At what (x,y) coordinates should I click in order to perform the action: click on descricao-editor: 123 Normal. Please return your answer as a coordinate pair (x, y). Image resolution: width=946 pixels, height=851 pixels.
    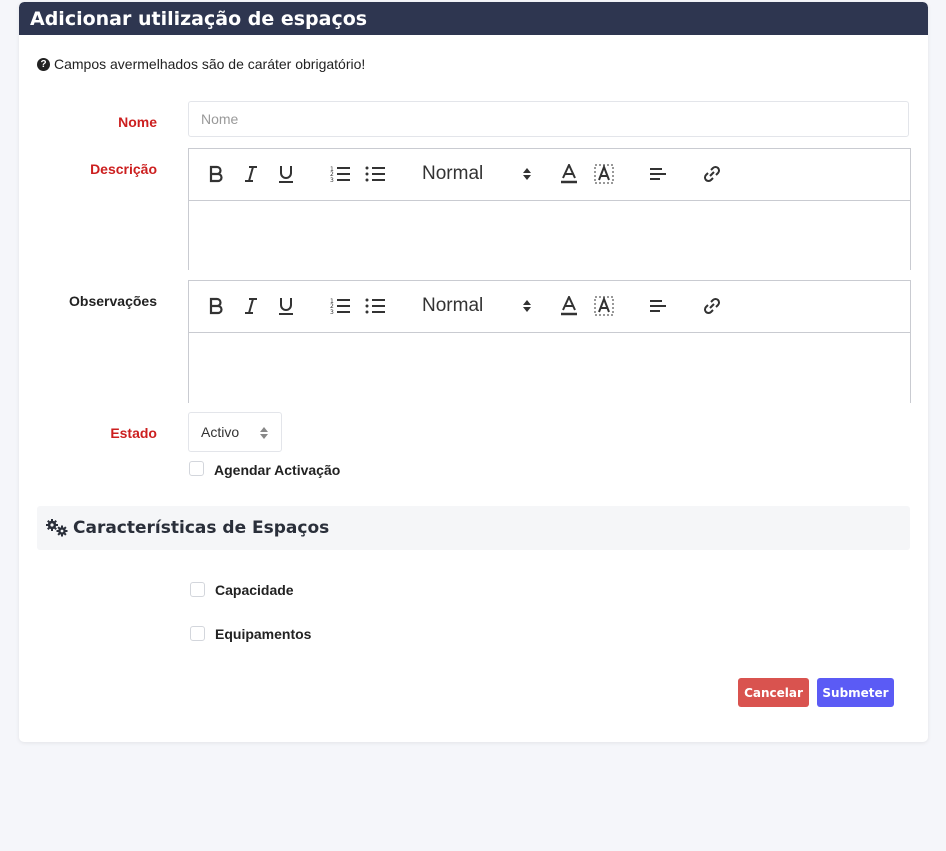
    Looking at the image, I should click on (549, 209).